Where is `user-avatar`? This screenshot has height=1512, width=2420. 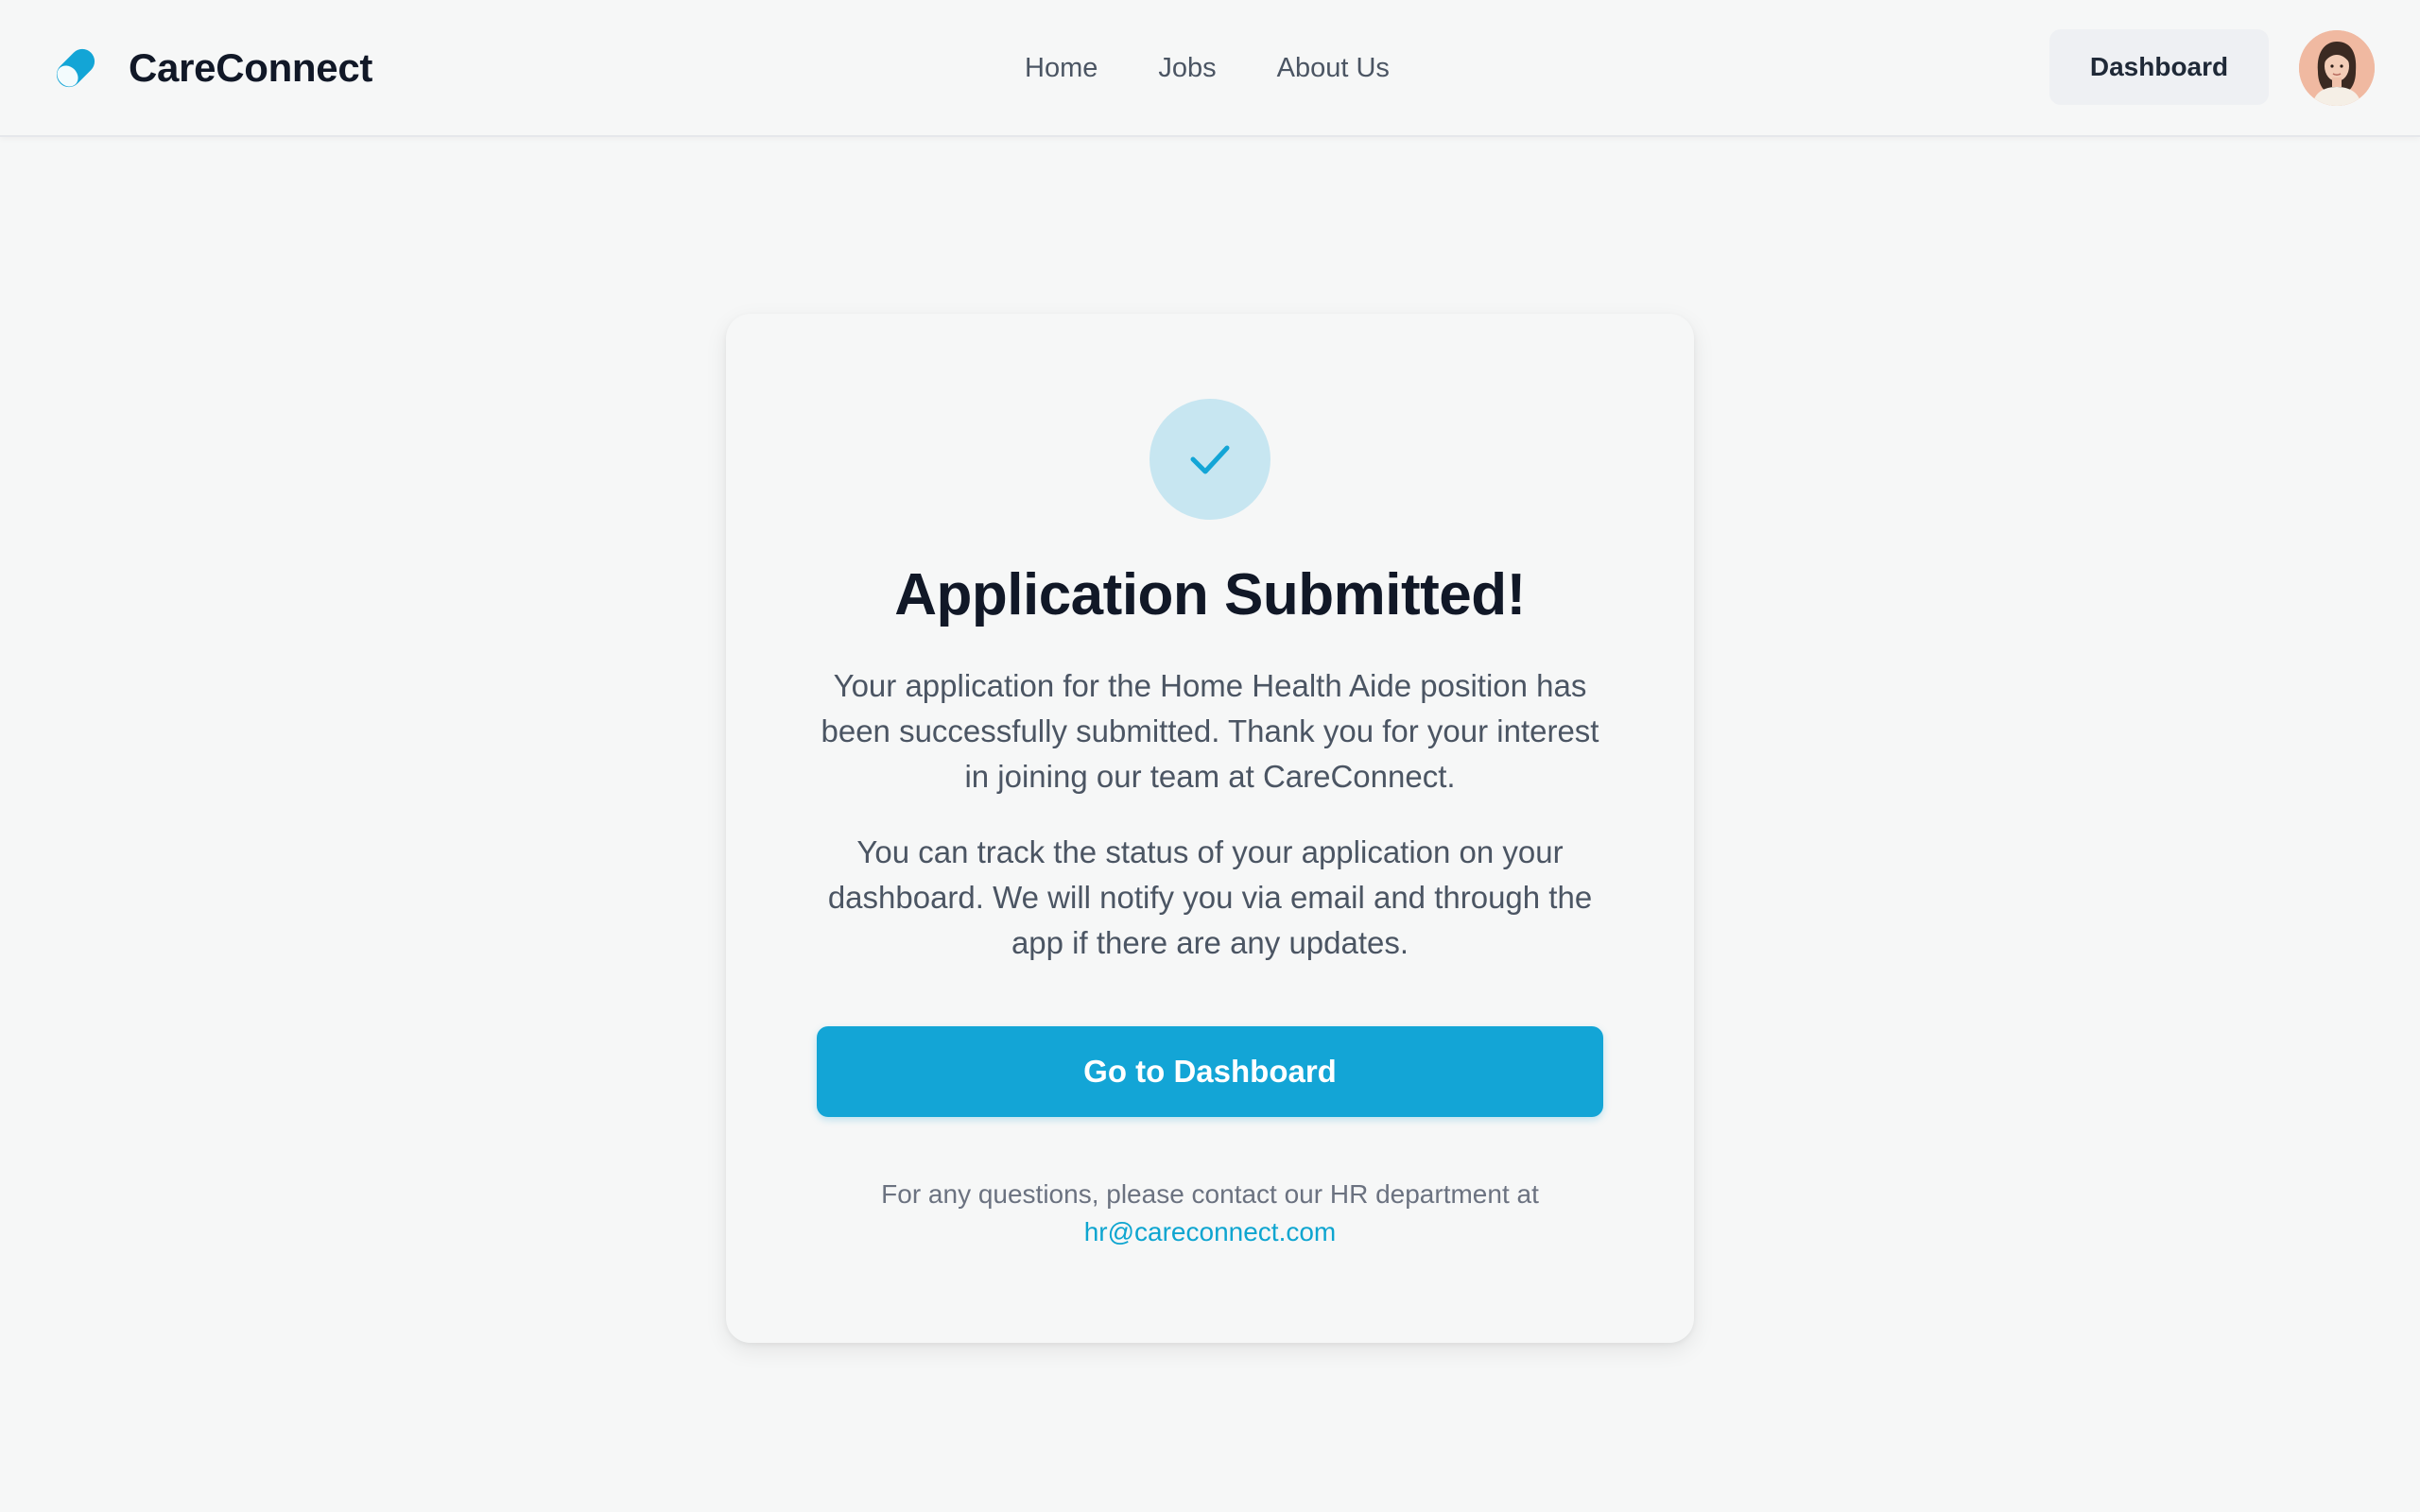 user-avatar is located at coordinates (2337, 68).